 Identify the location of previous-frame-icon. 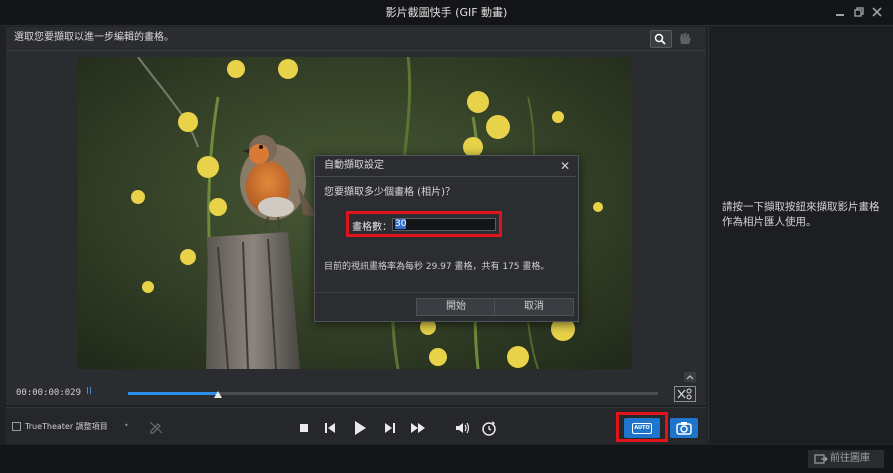
(330, 428).